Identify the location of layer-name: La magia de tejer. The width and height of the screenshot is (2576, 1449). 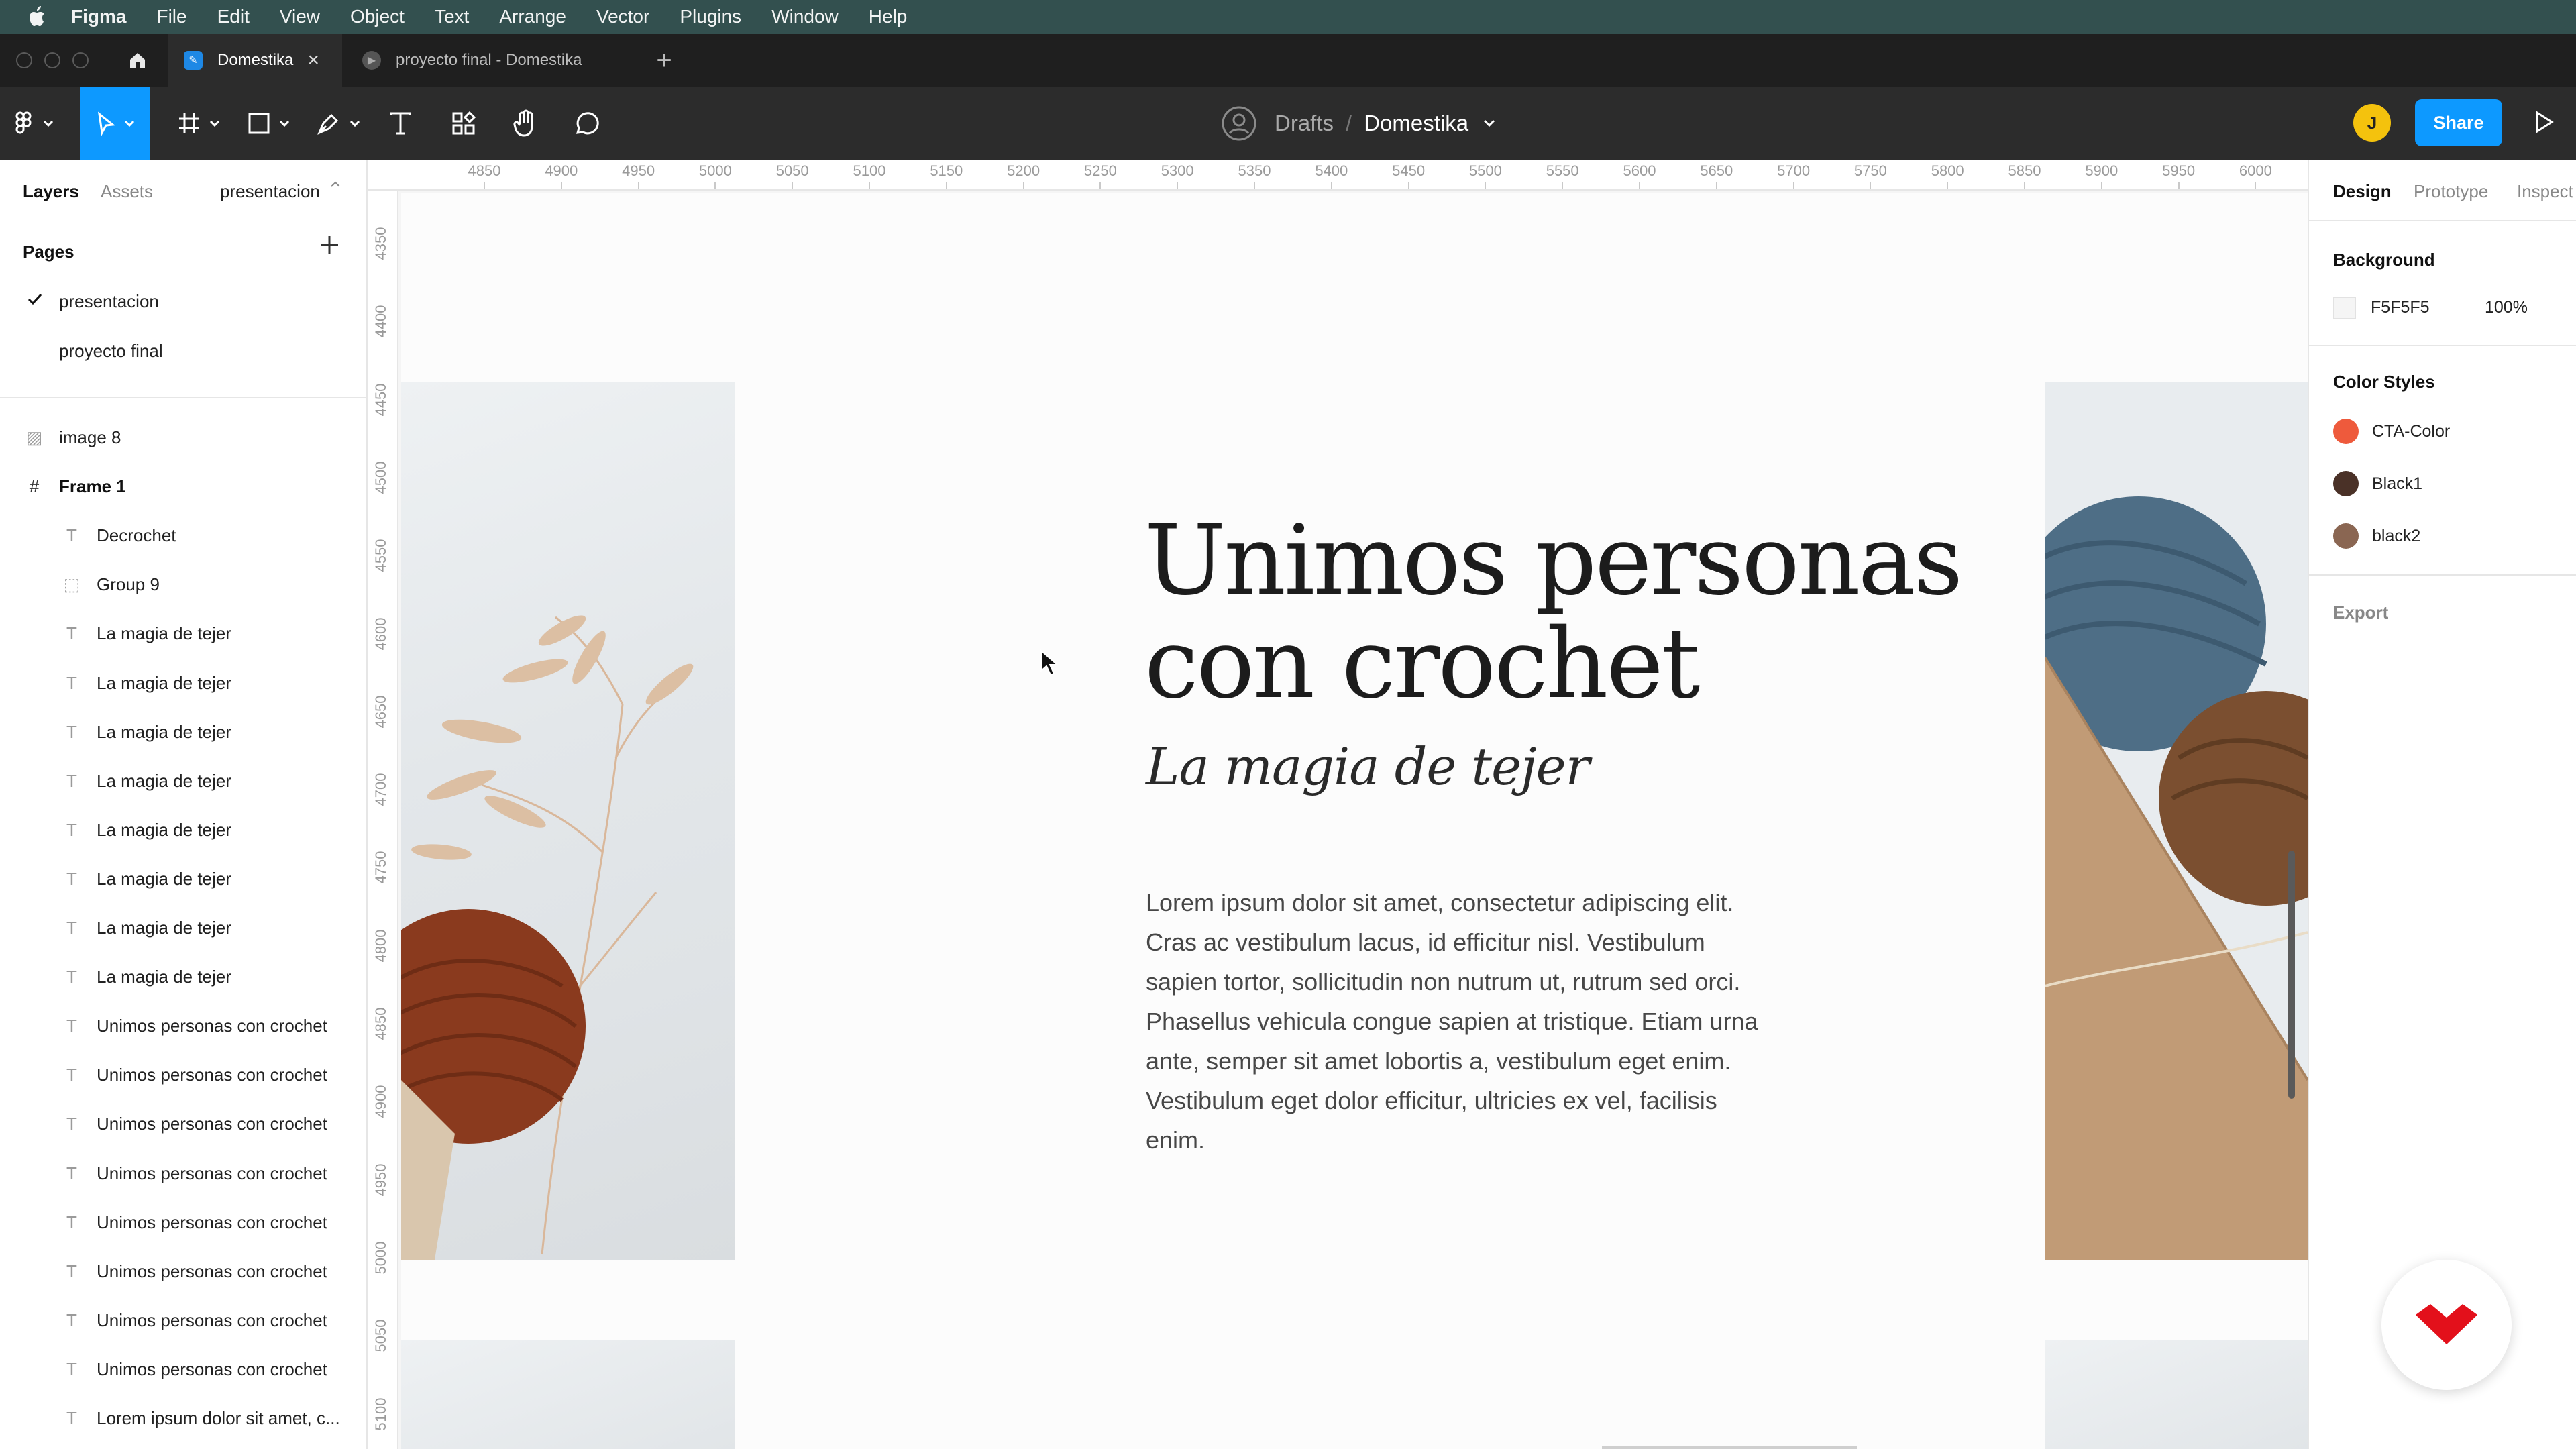
(164, 780).